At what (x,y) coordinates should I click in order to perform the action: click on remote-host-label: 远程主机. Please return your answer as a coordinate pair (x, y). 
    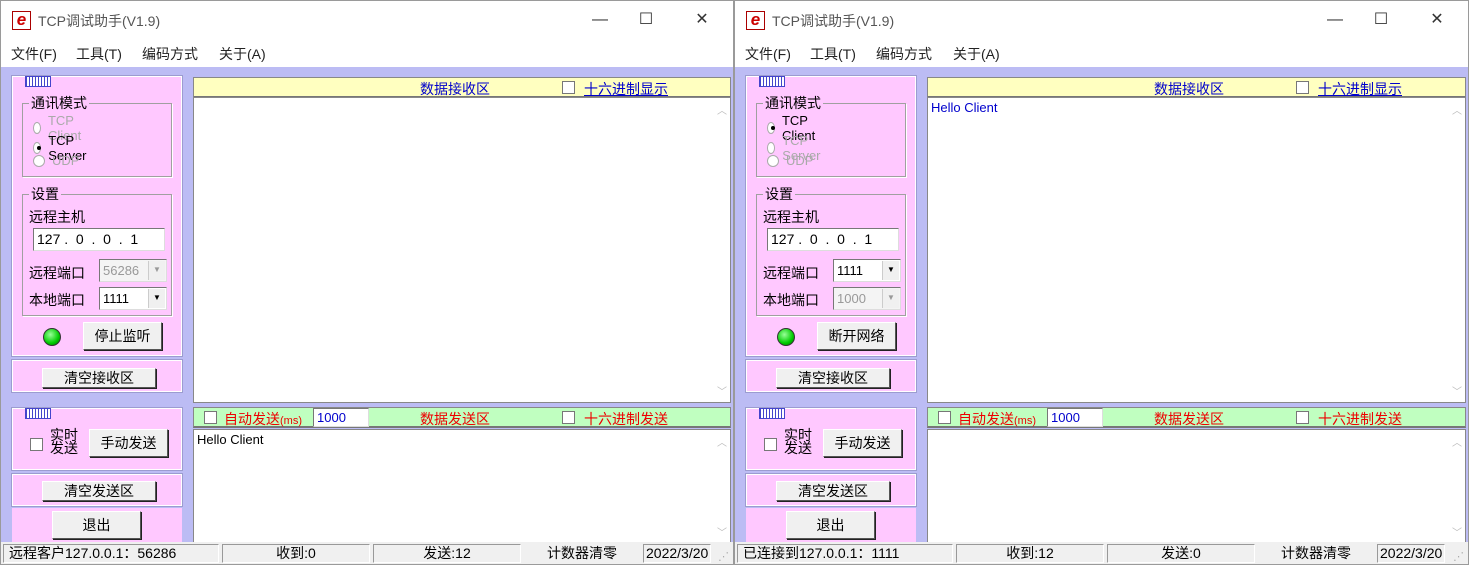
    Looking at the image, I should click on (57, 217).